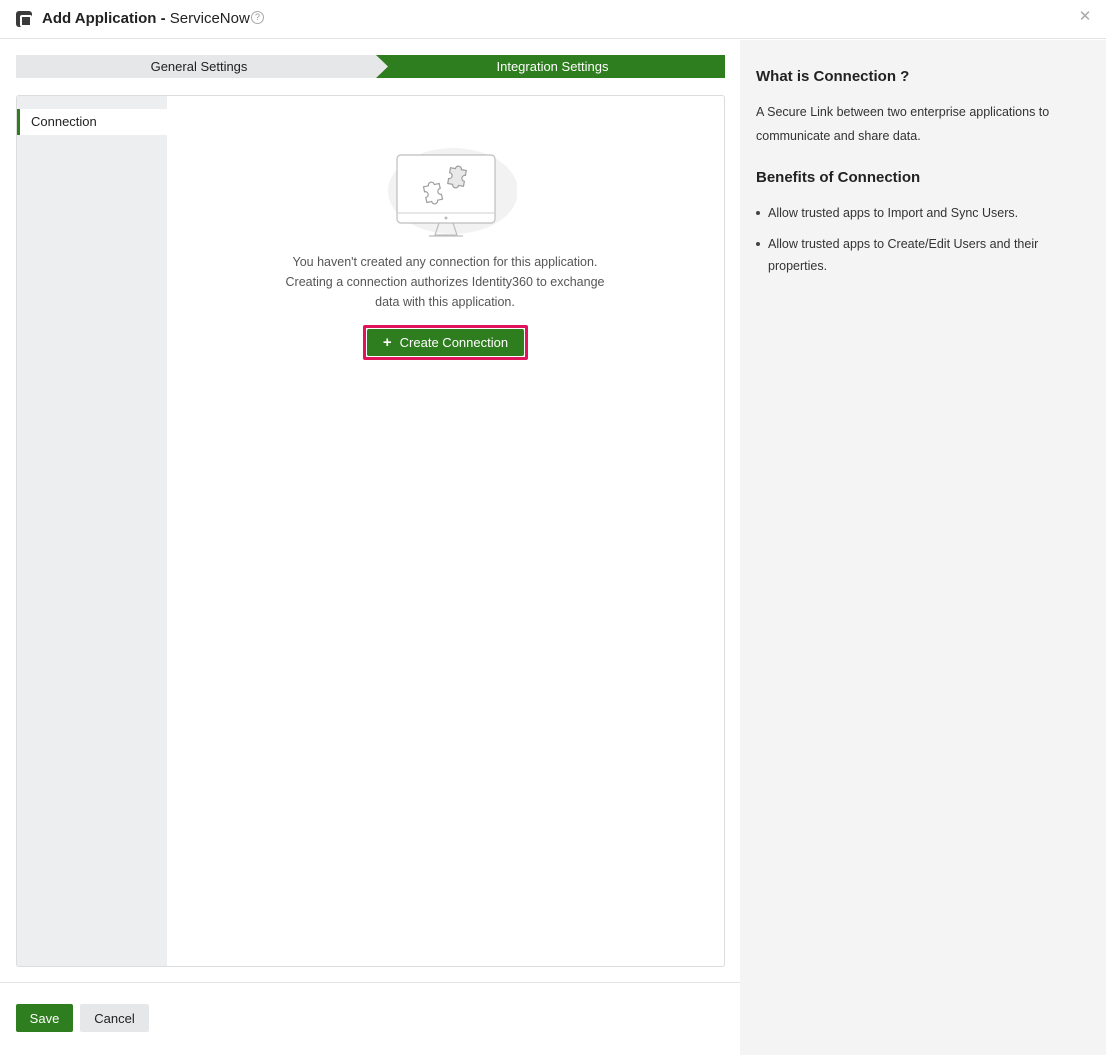 This screenshot has width=1106, height=1055. Describe the element at coordinates (92, 531) in the screenshot. I see `integration-sidebar: Connection` at that location.